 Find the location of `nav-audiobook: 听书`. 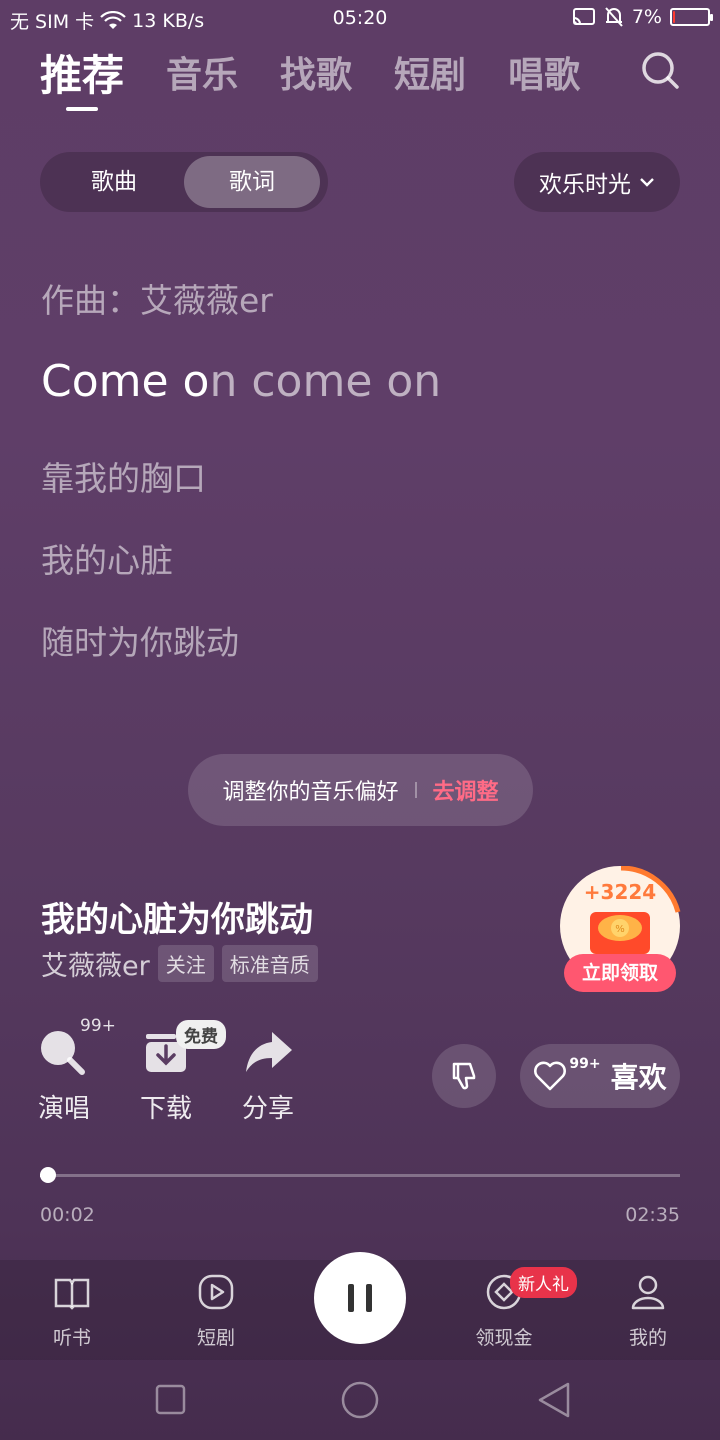

nav-audiobook: 听书 is located at coordinates (72, 1311).